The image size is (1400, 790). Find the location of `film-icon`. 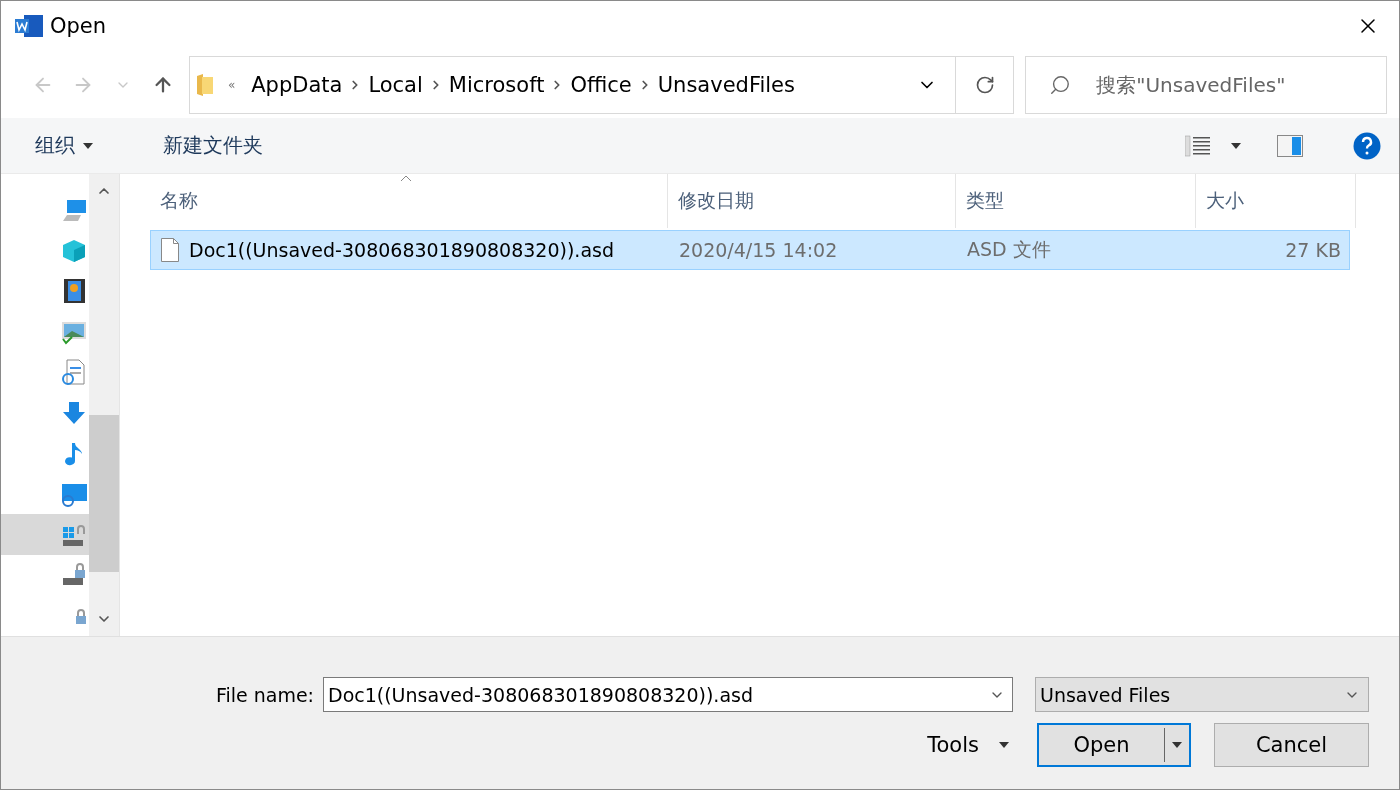

film-icon is located at coordinates (74, 291).